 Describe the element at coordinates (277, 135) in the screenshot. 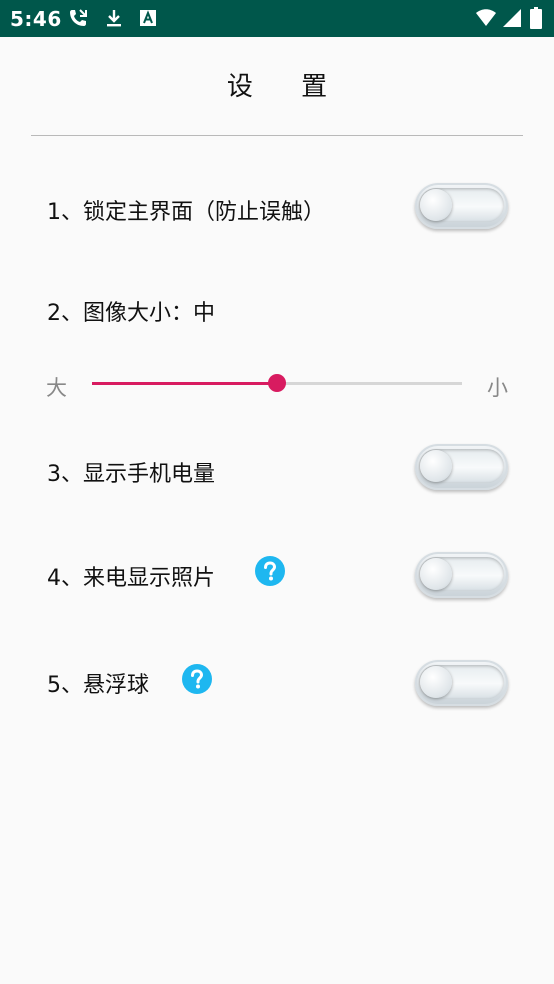

I see `title-divider` at that location.